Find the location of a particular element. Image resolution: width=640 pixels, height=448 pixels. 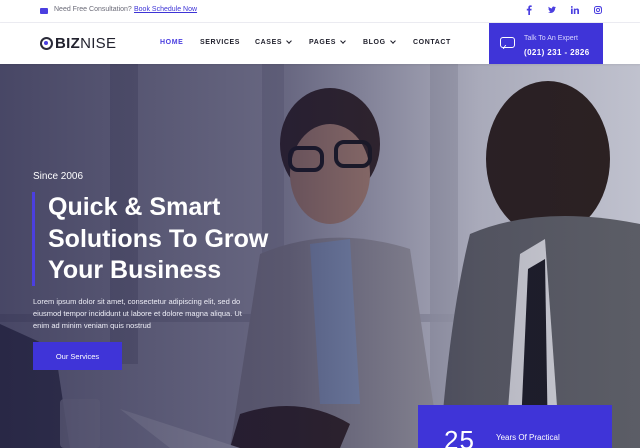

nav-item-cases: CASES is located at coordinates (282, 42).